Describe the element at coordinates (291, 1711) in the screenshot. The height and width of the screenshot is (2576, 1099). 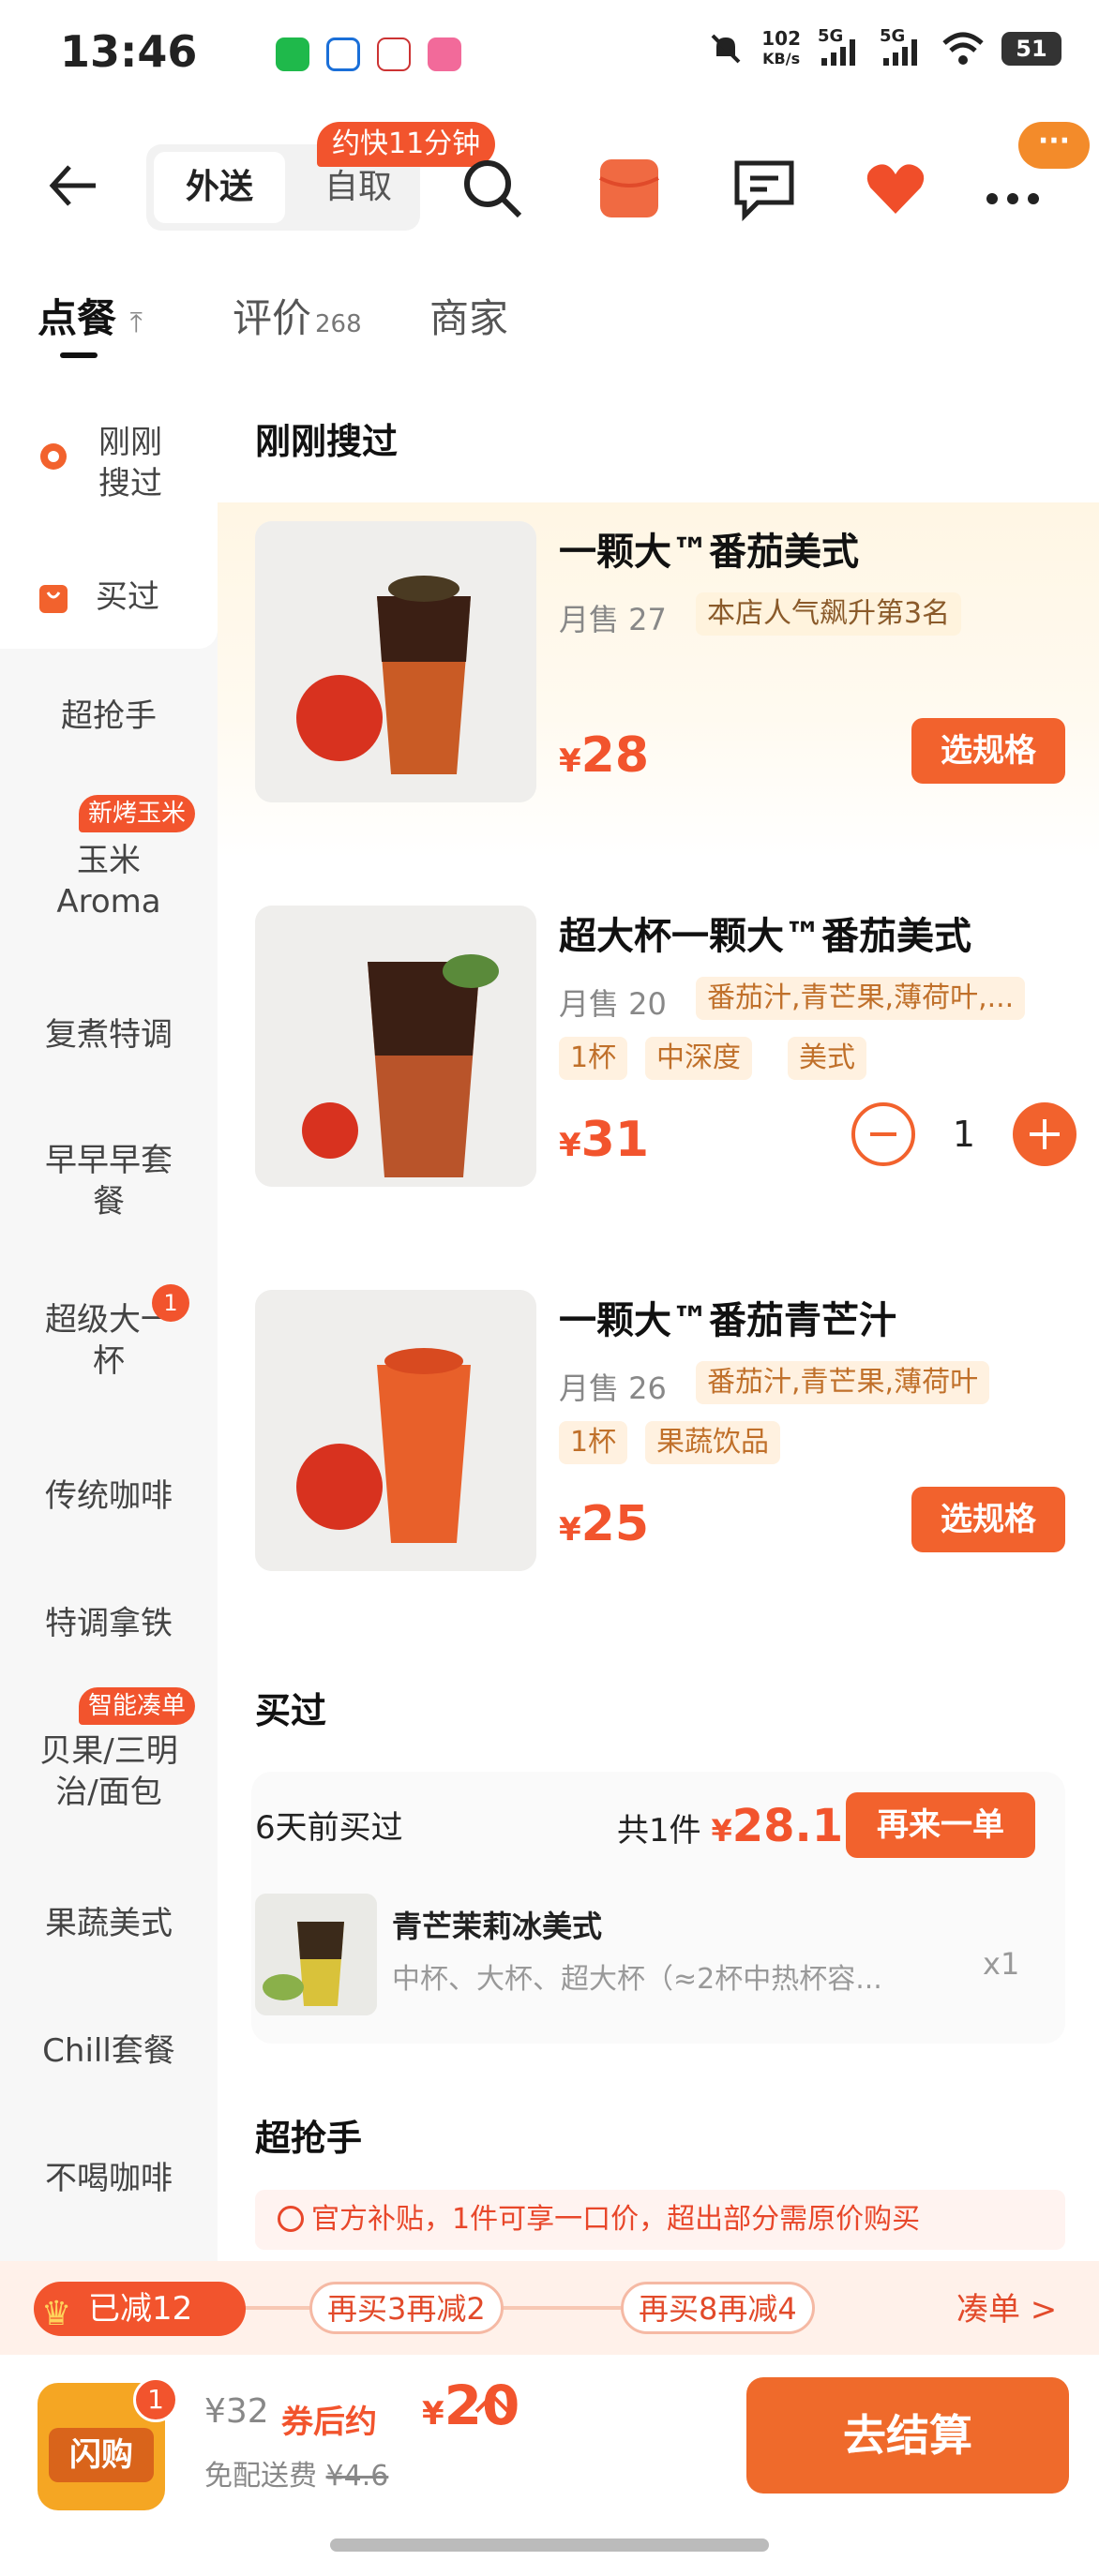
I see `section-title-bought: 买过` at that location.